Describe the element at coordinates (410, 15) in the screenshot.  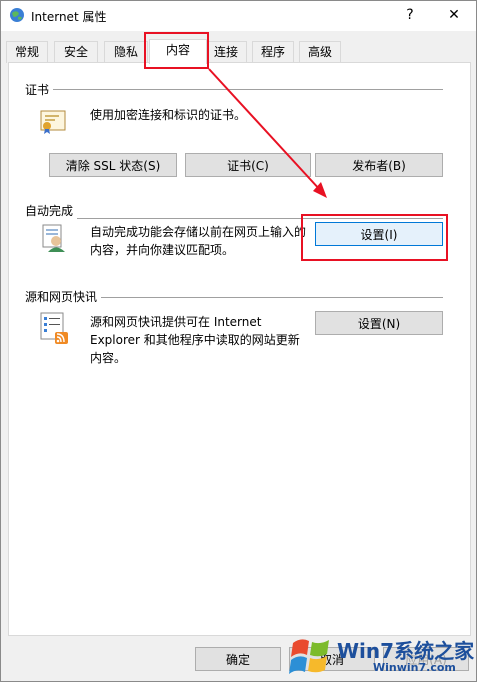
I see `help-button: ?` at that location.